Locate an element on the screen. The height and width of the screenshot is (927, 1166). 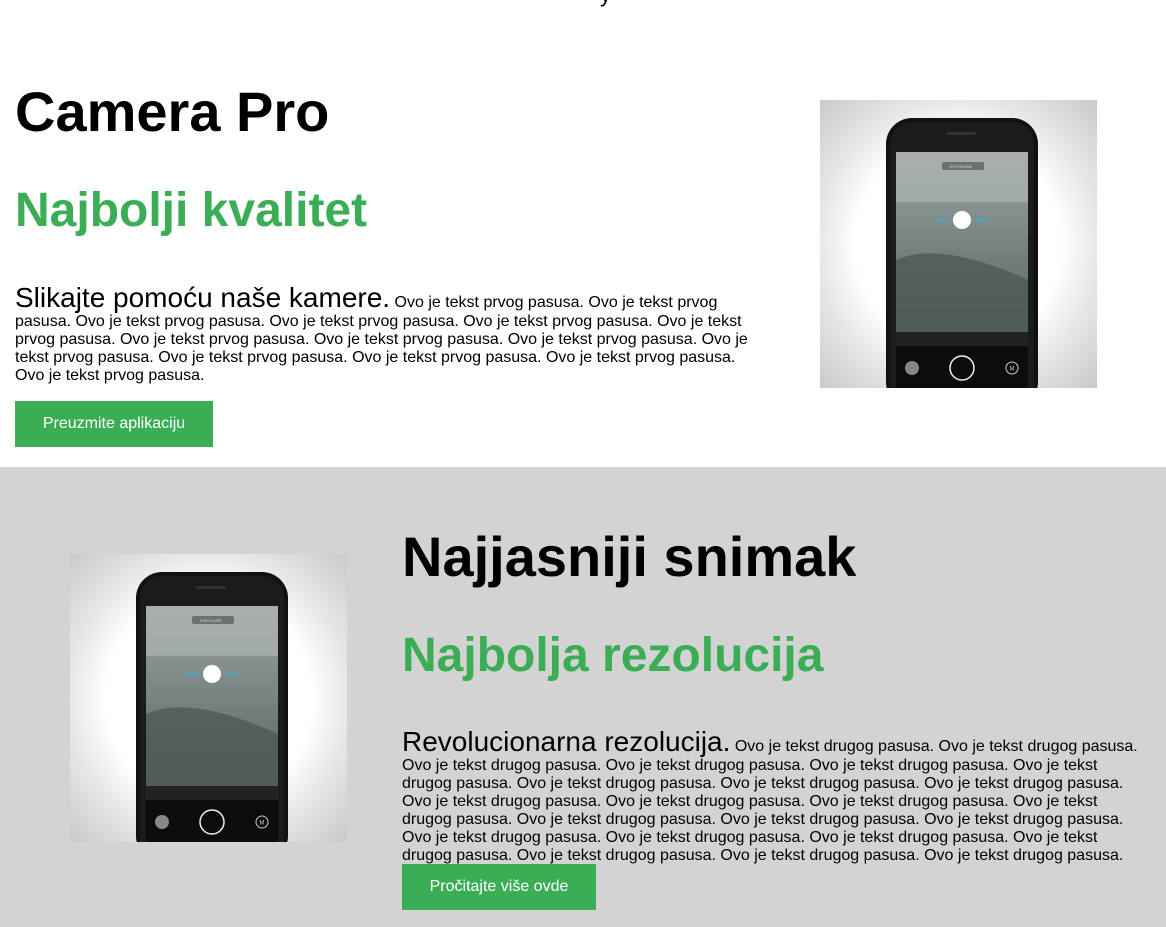
exposure-label-2: EXPOSURE is located at coordinates (211, 620).